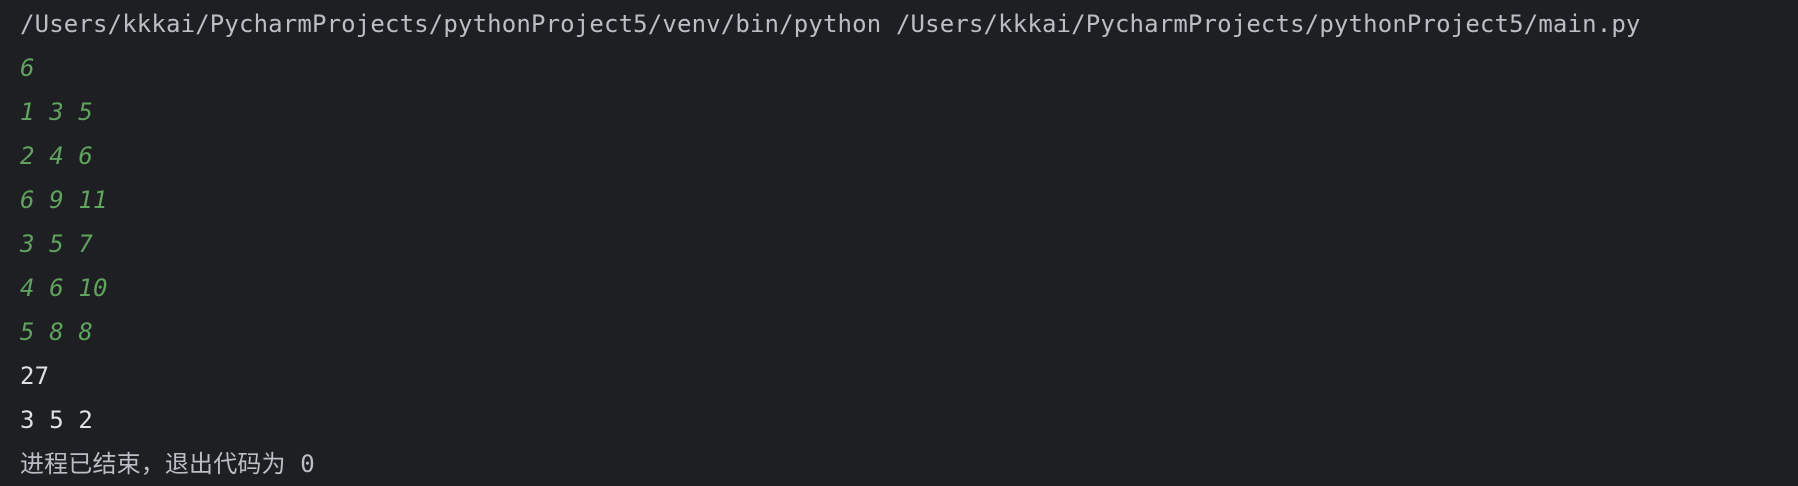 This screenshot has width=1798, height=486. I want to click on process-exit-message: 进程已结束，退出代码为 0, so click(167, 464).